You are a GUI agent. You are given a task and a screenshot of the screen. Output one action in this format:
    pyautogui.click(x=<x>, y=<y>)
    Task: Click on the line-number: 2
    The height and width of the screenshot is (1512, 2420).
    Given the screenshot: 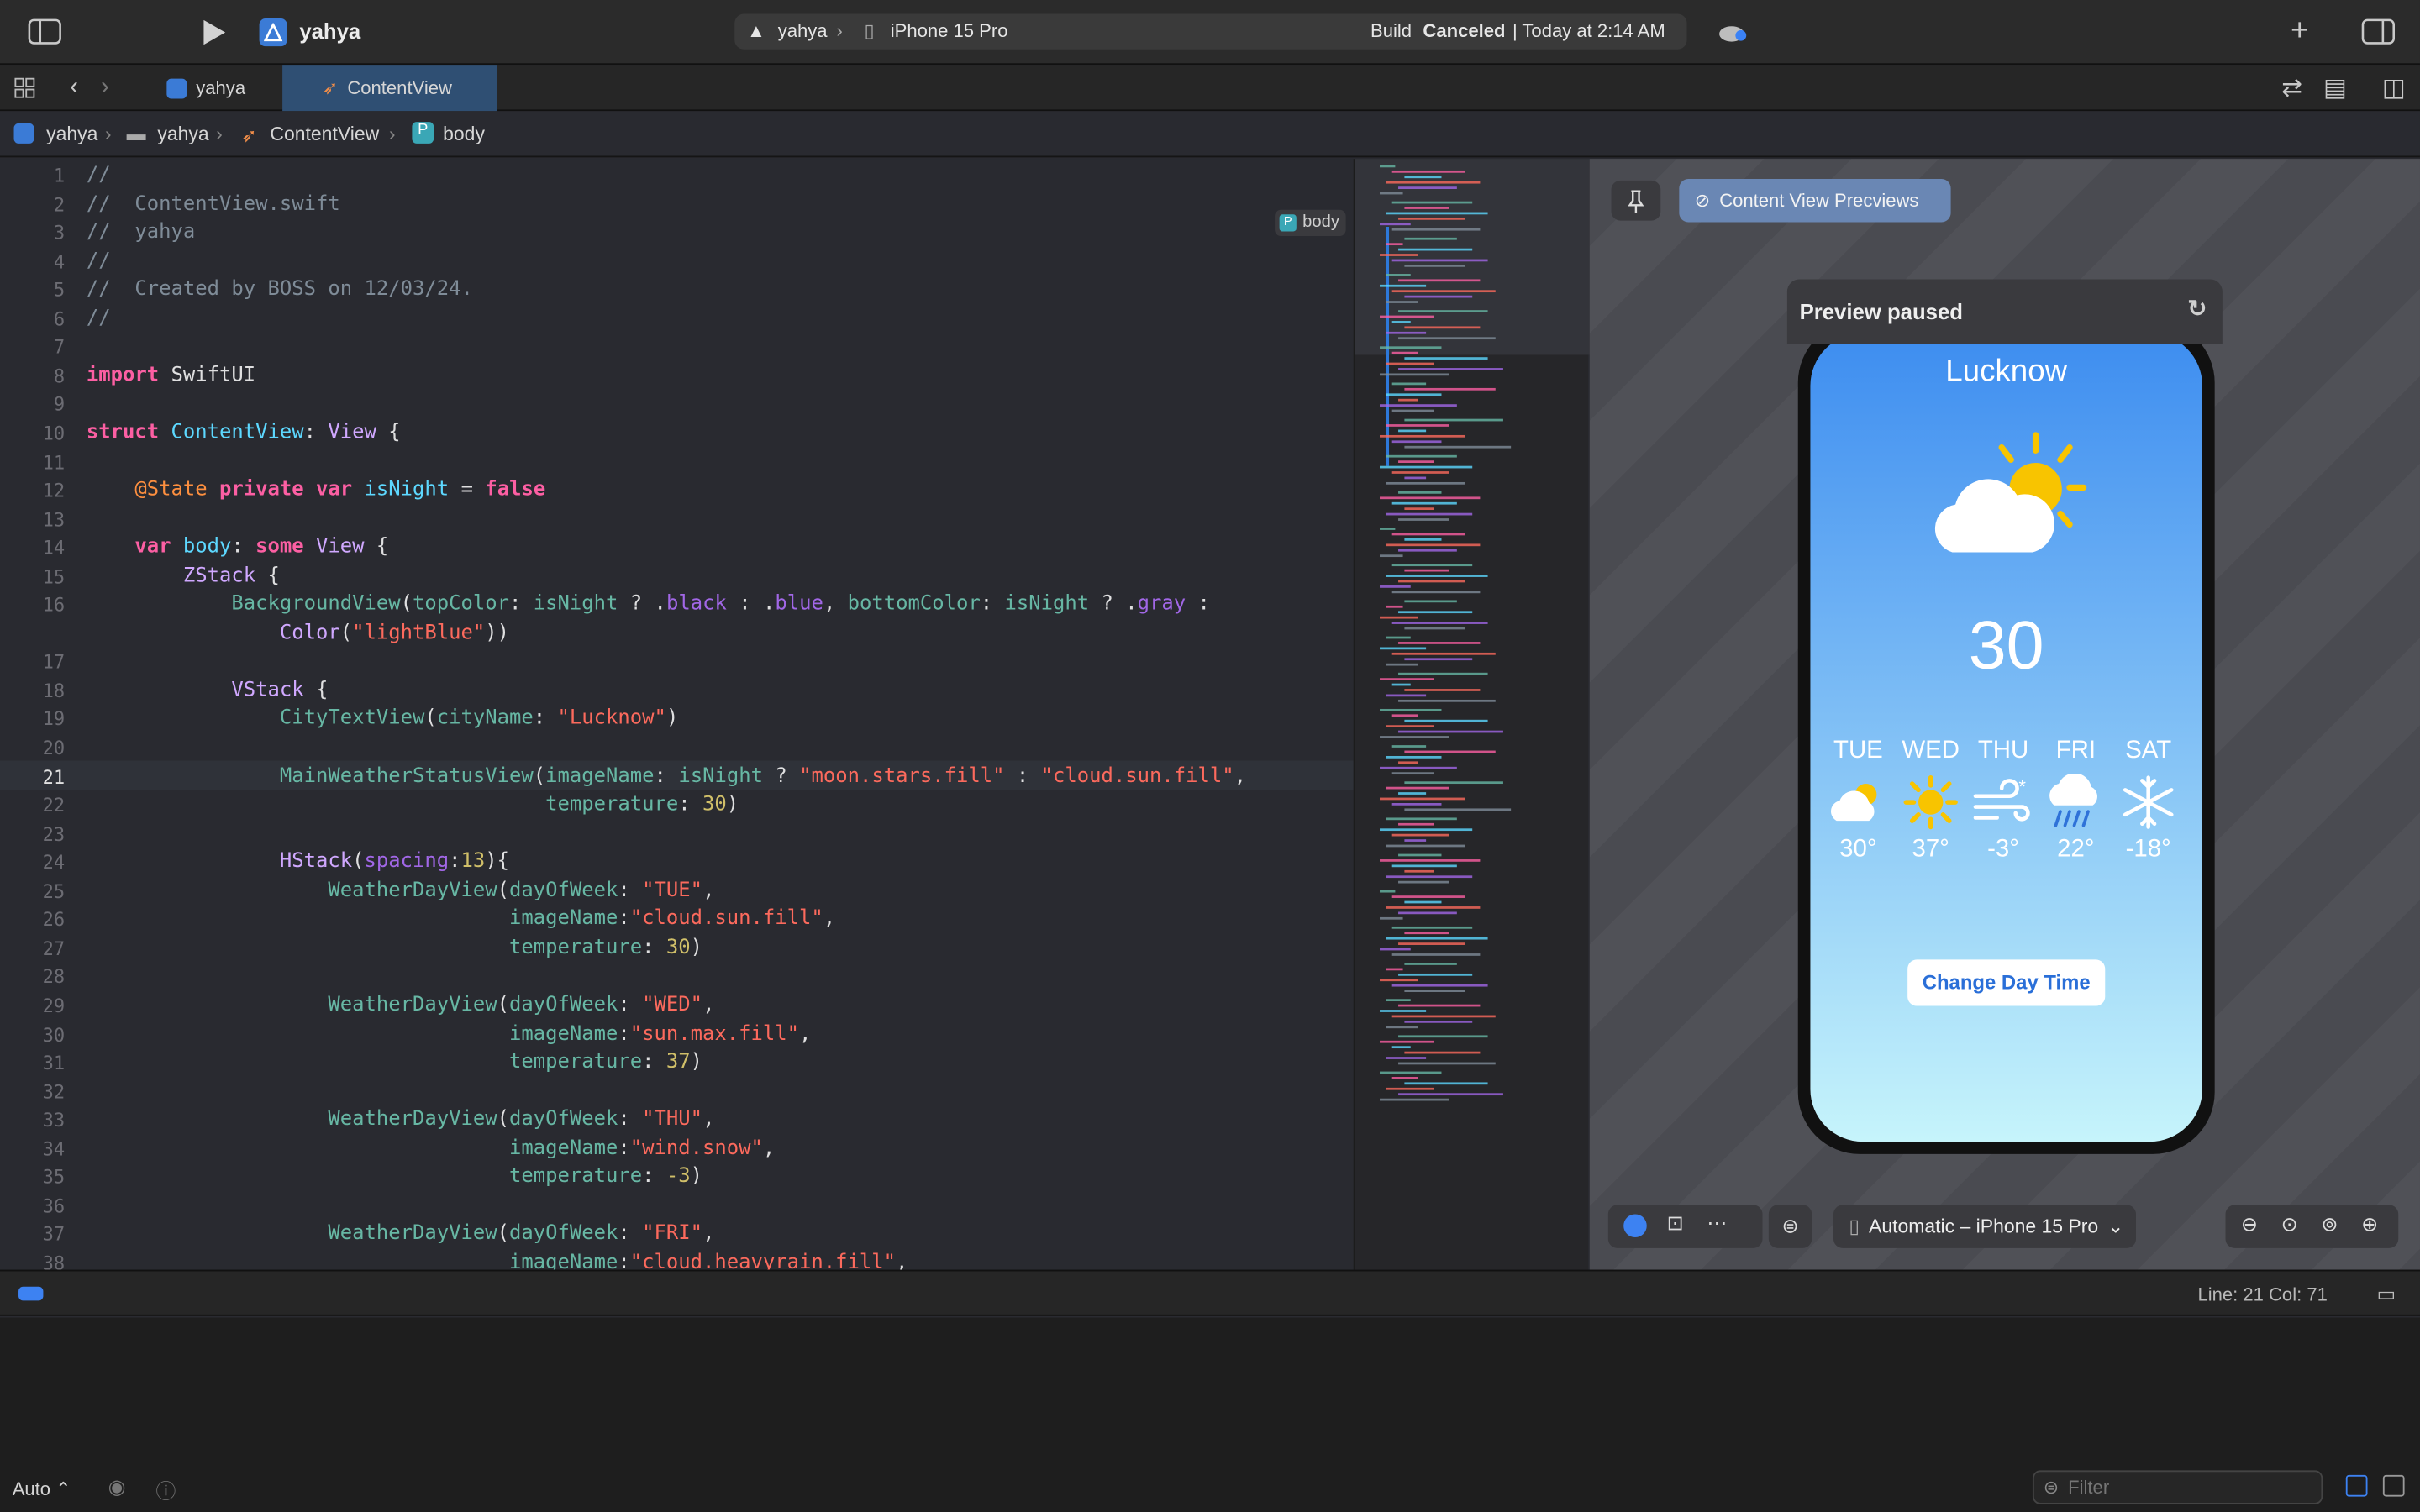 What is the action you would take?
    pyautogui.click(x=60, y=204)
    